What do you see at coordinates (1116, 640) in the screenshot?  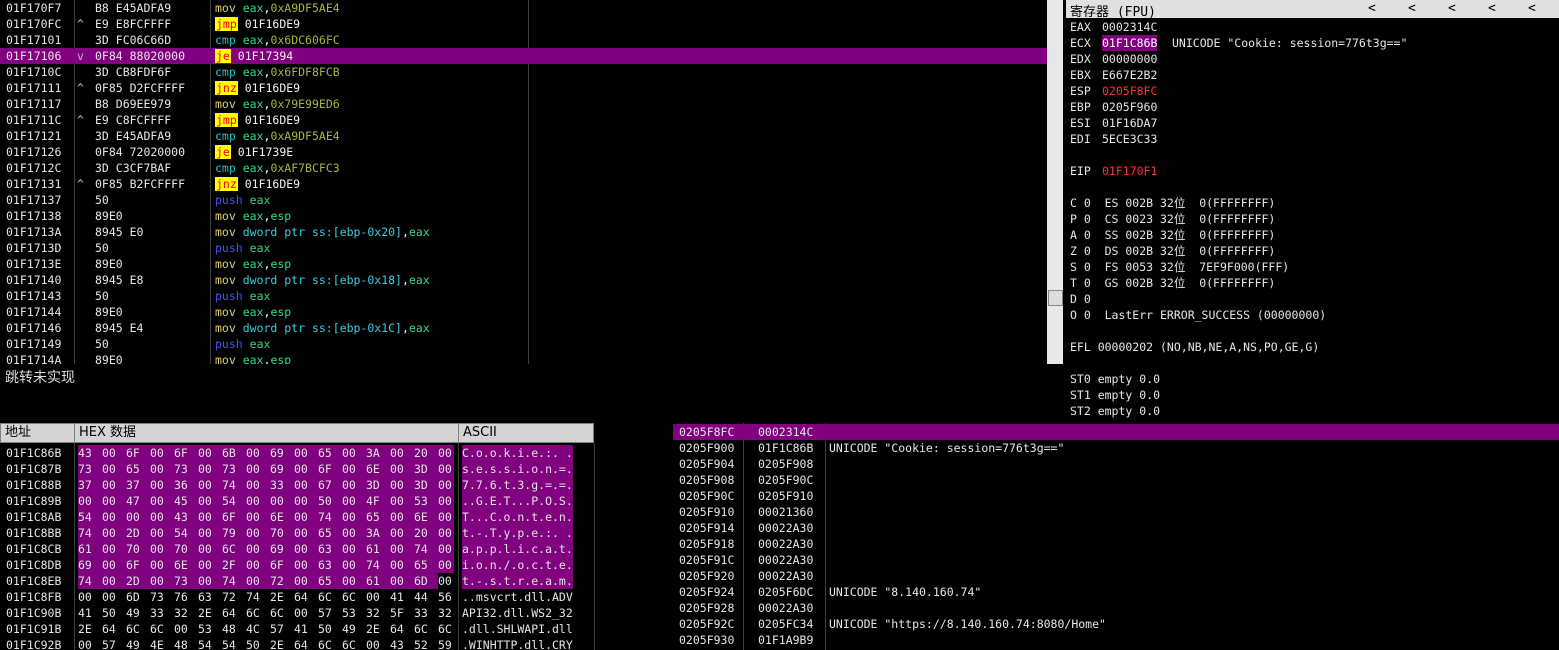 I see `stack-row: 0205F930 01F1A9B9` at bounding box center [1116, 640].